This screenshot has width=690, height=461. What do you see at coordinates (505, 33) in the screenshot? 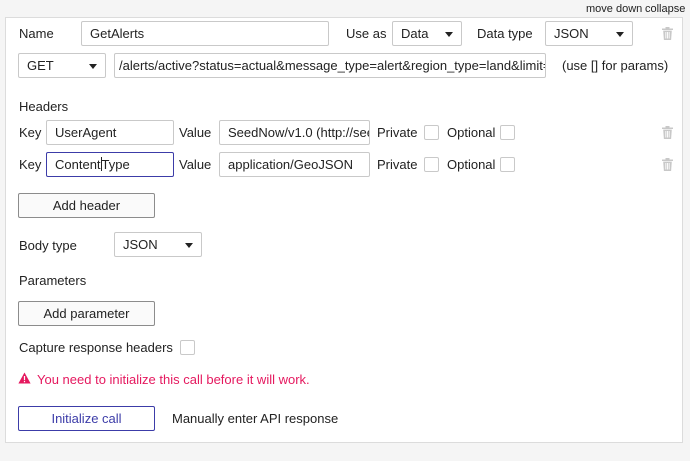
I see `data-type-label: Data type` at bounding box center [505, 33].